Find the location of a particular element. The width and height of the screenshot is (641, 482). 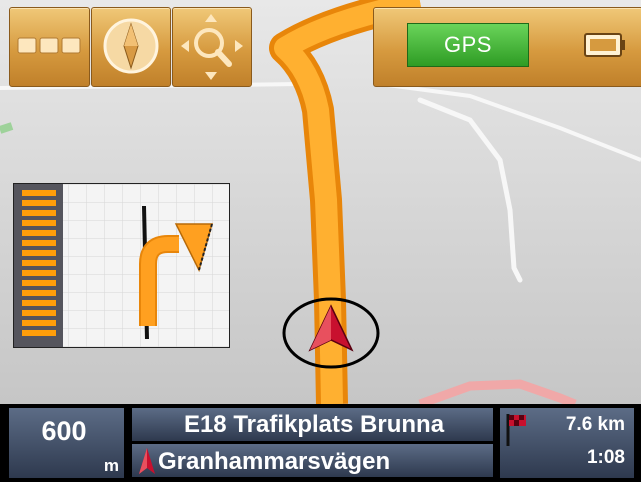

turn-right-icon is located at coordinates (121, 265).